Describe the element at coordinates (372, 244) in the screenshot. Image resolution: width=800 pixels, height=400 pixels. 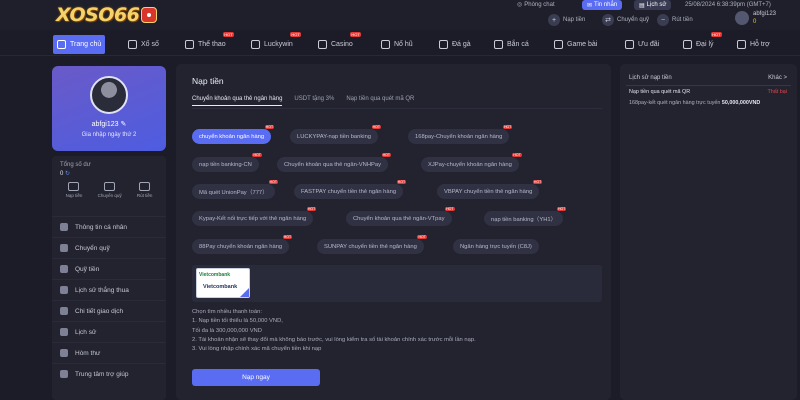
I see `method-chip: SUNPAY chuyển tiền thẻ ngân hàng HOT` at that location.